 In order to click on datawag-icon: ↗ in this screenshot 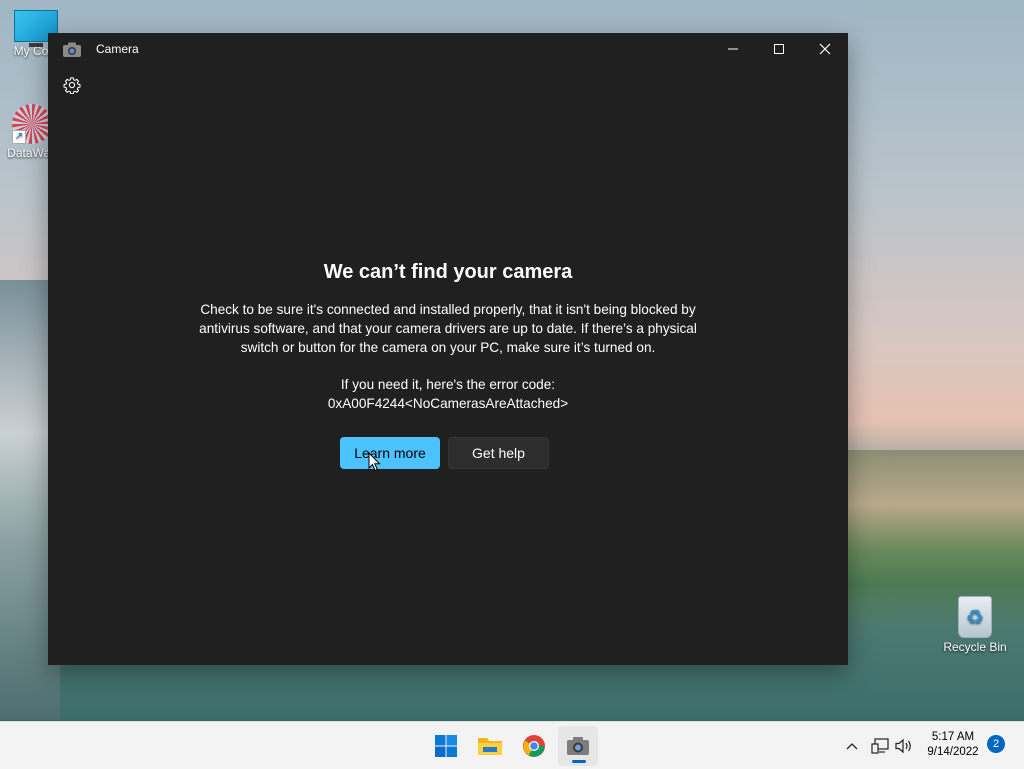, I will do `click(32, 124)`.